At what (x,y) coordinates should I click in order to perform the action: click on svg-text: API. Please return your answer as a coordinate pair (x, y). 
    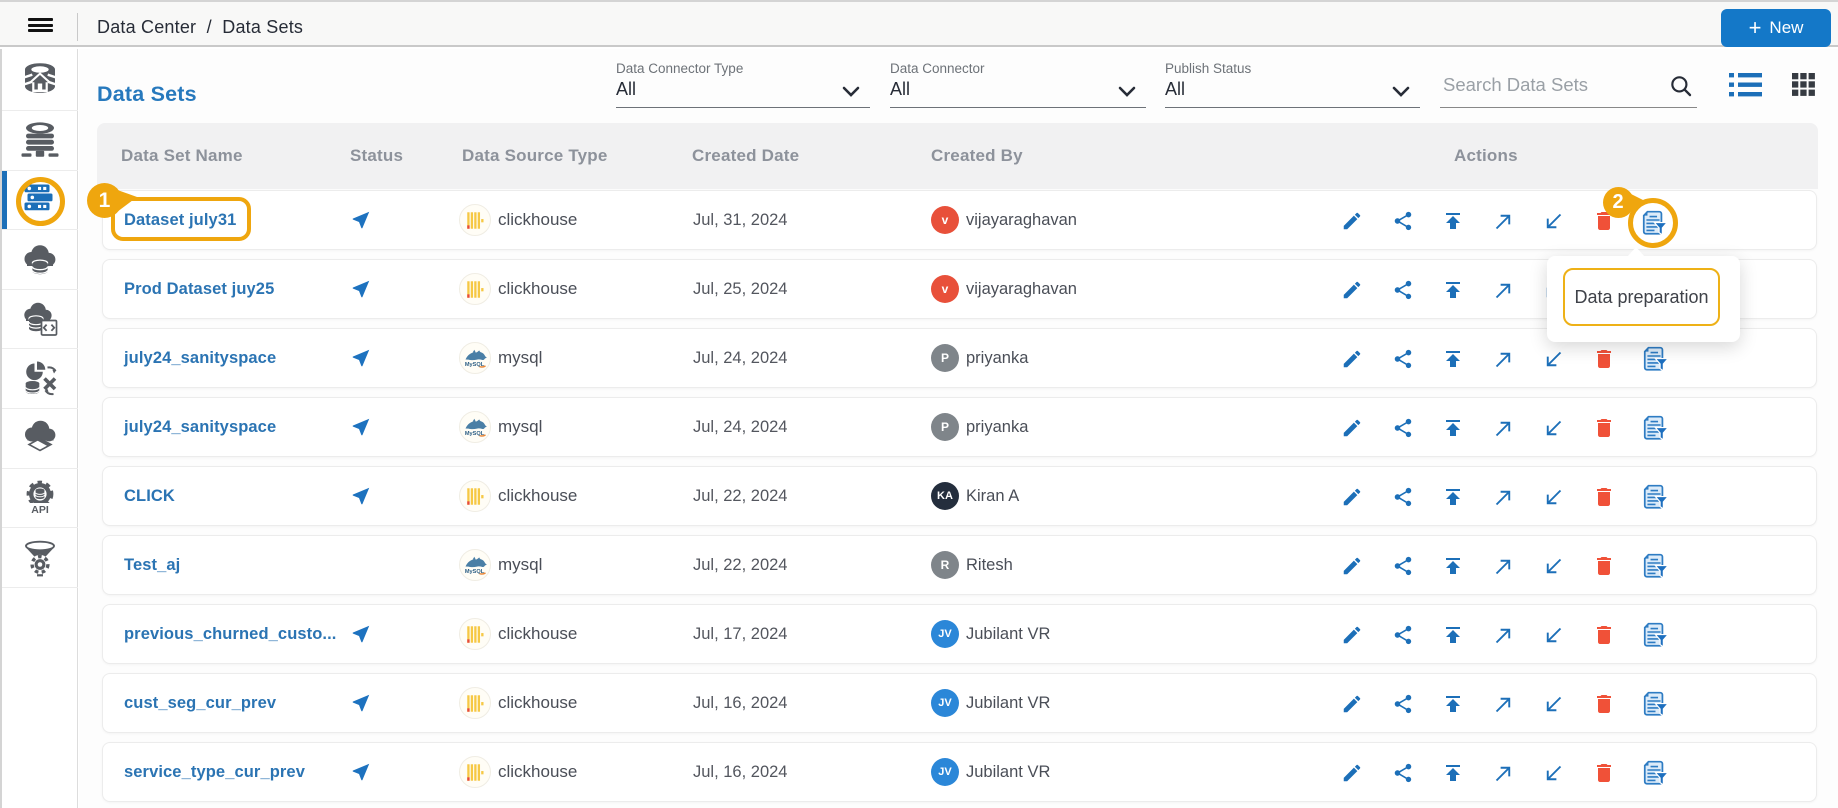
    Looking at the image, I should click on (40, 510).